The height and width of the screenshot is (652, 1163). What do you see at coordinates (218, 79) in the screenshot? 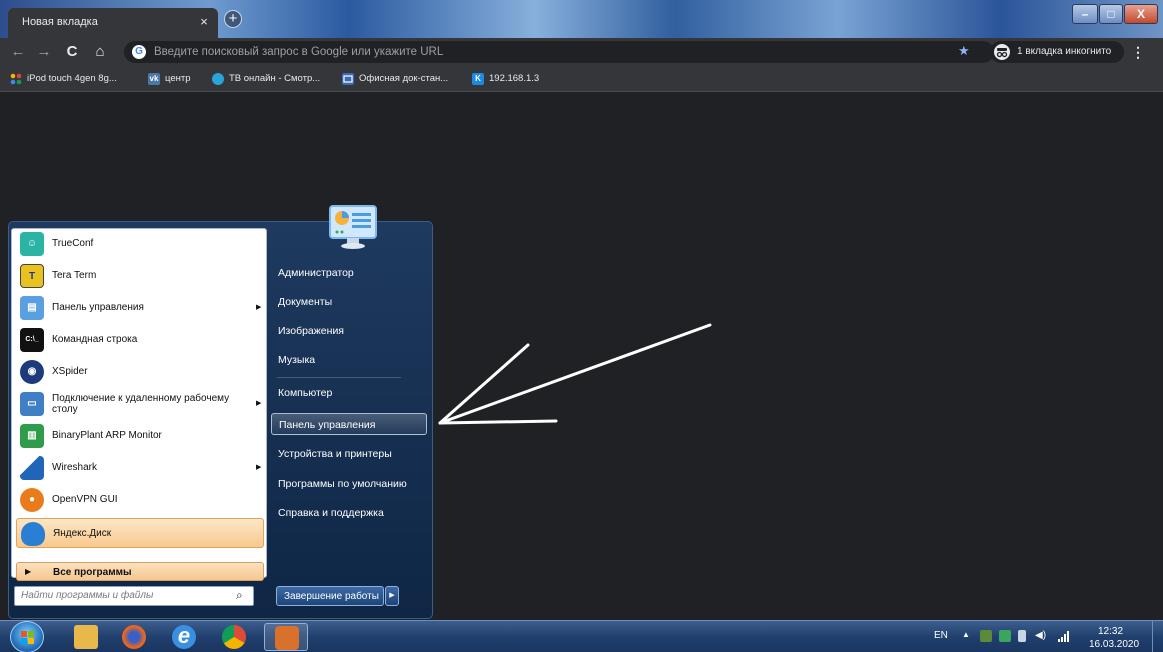
I see `tv-globe-icon` at bounding box center [218, 79].